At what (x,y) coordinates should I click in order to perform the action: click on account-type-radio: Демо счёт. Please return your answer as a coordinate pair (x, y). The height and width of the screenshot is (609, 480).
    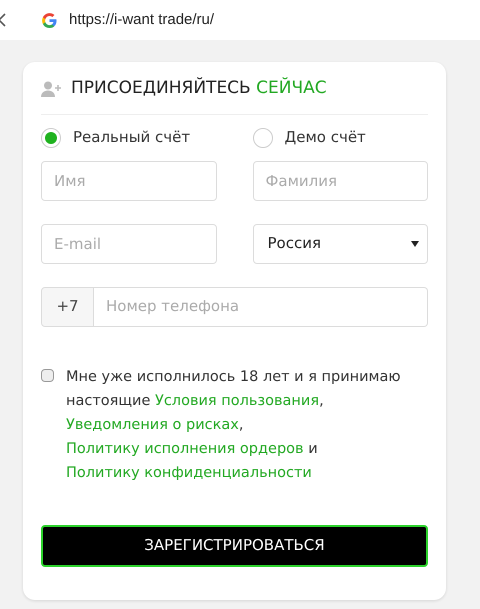
    Looking at the image, I should click on (340, 137).